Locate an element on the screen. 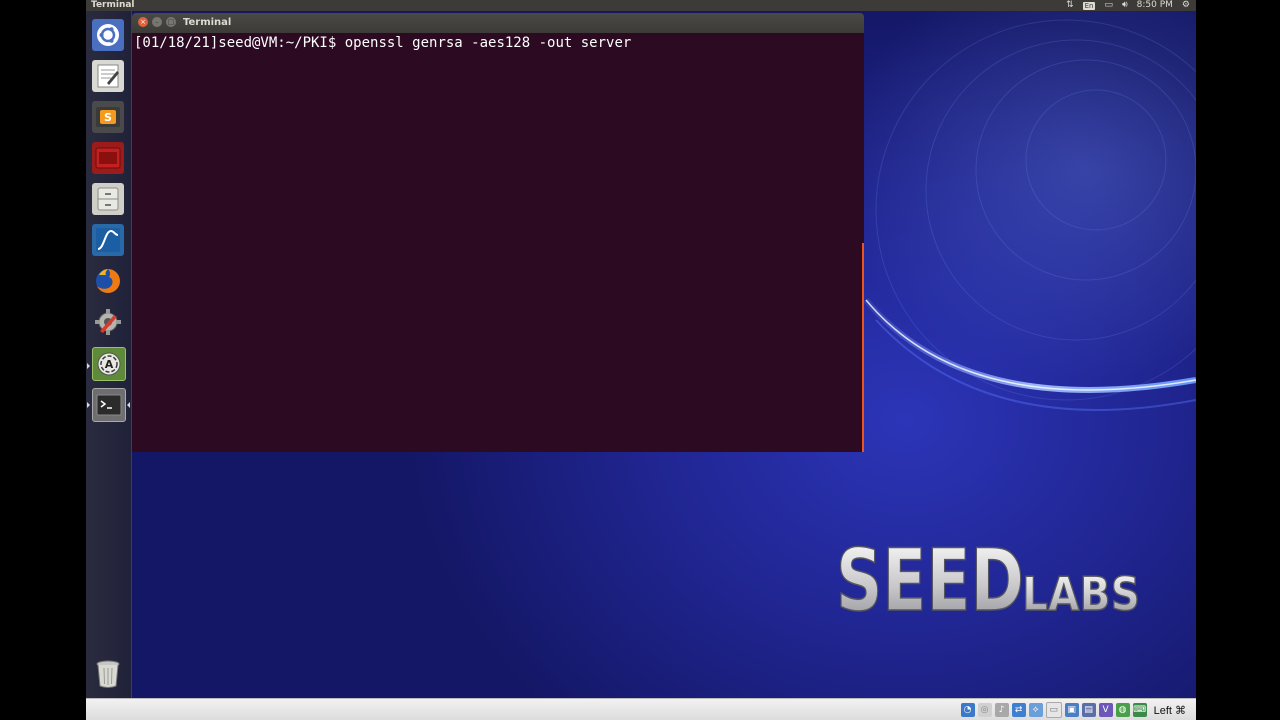 The image size is (1280, 720). shared-folder-icon: ▭ is located at coordinates (1053, 710).